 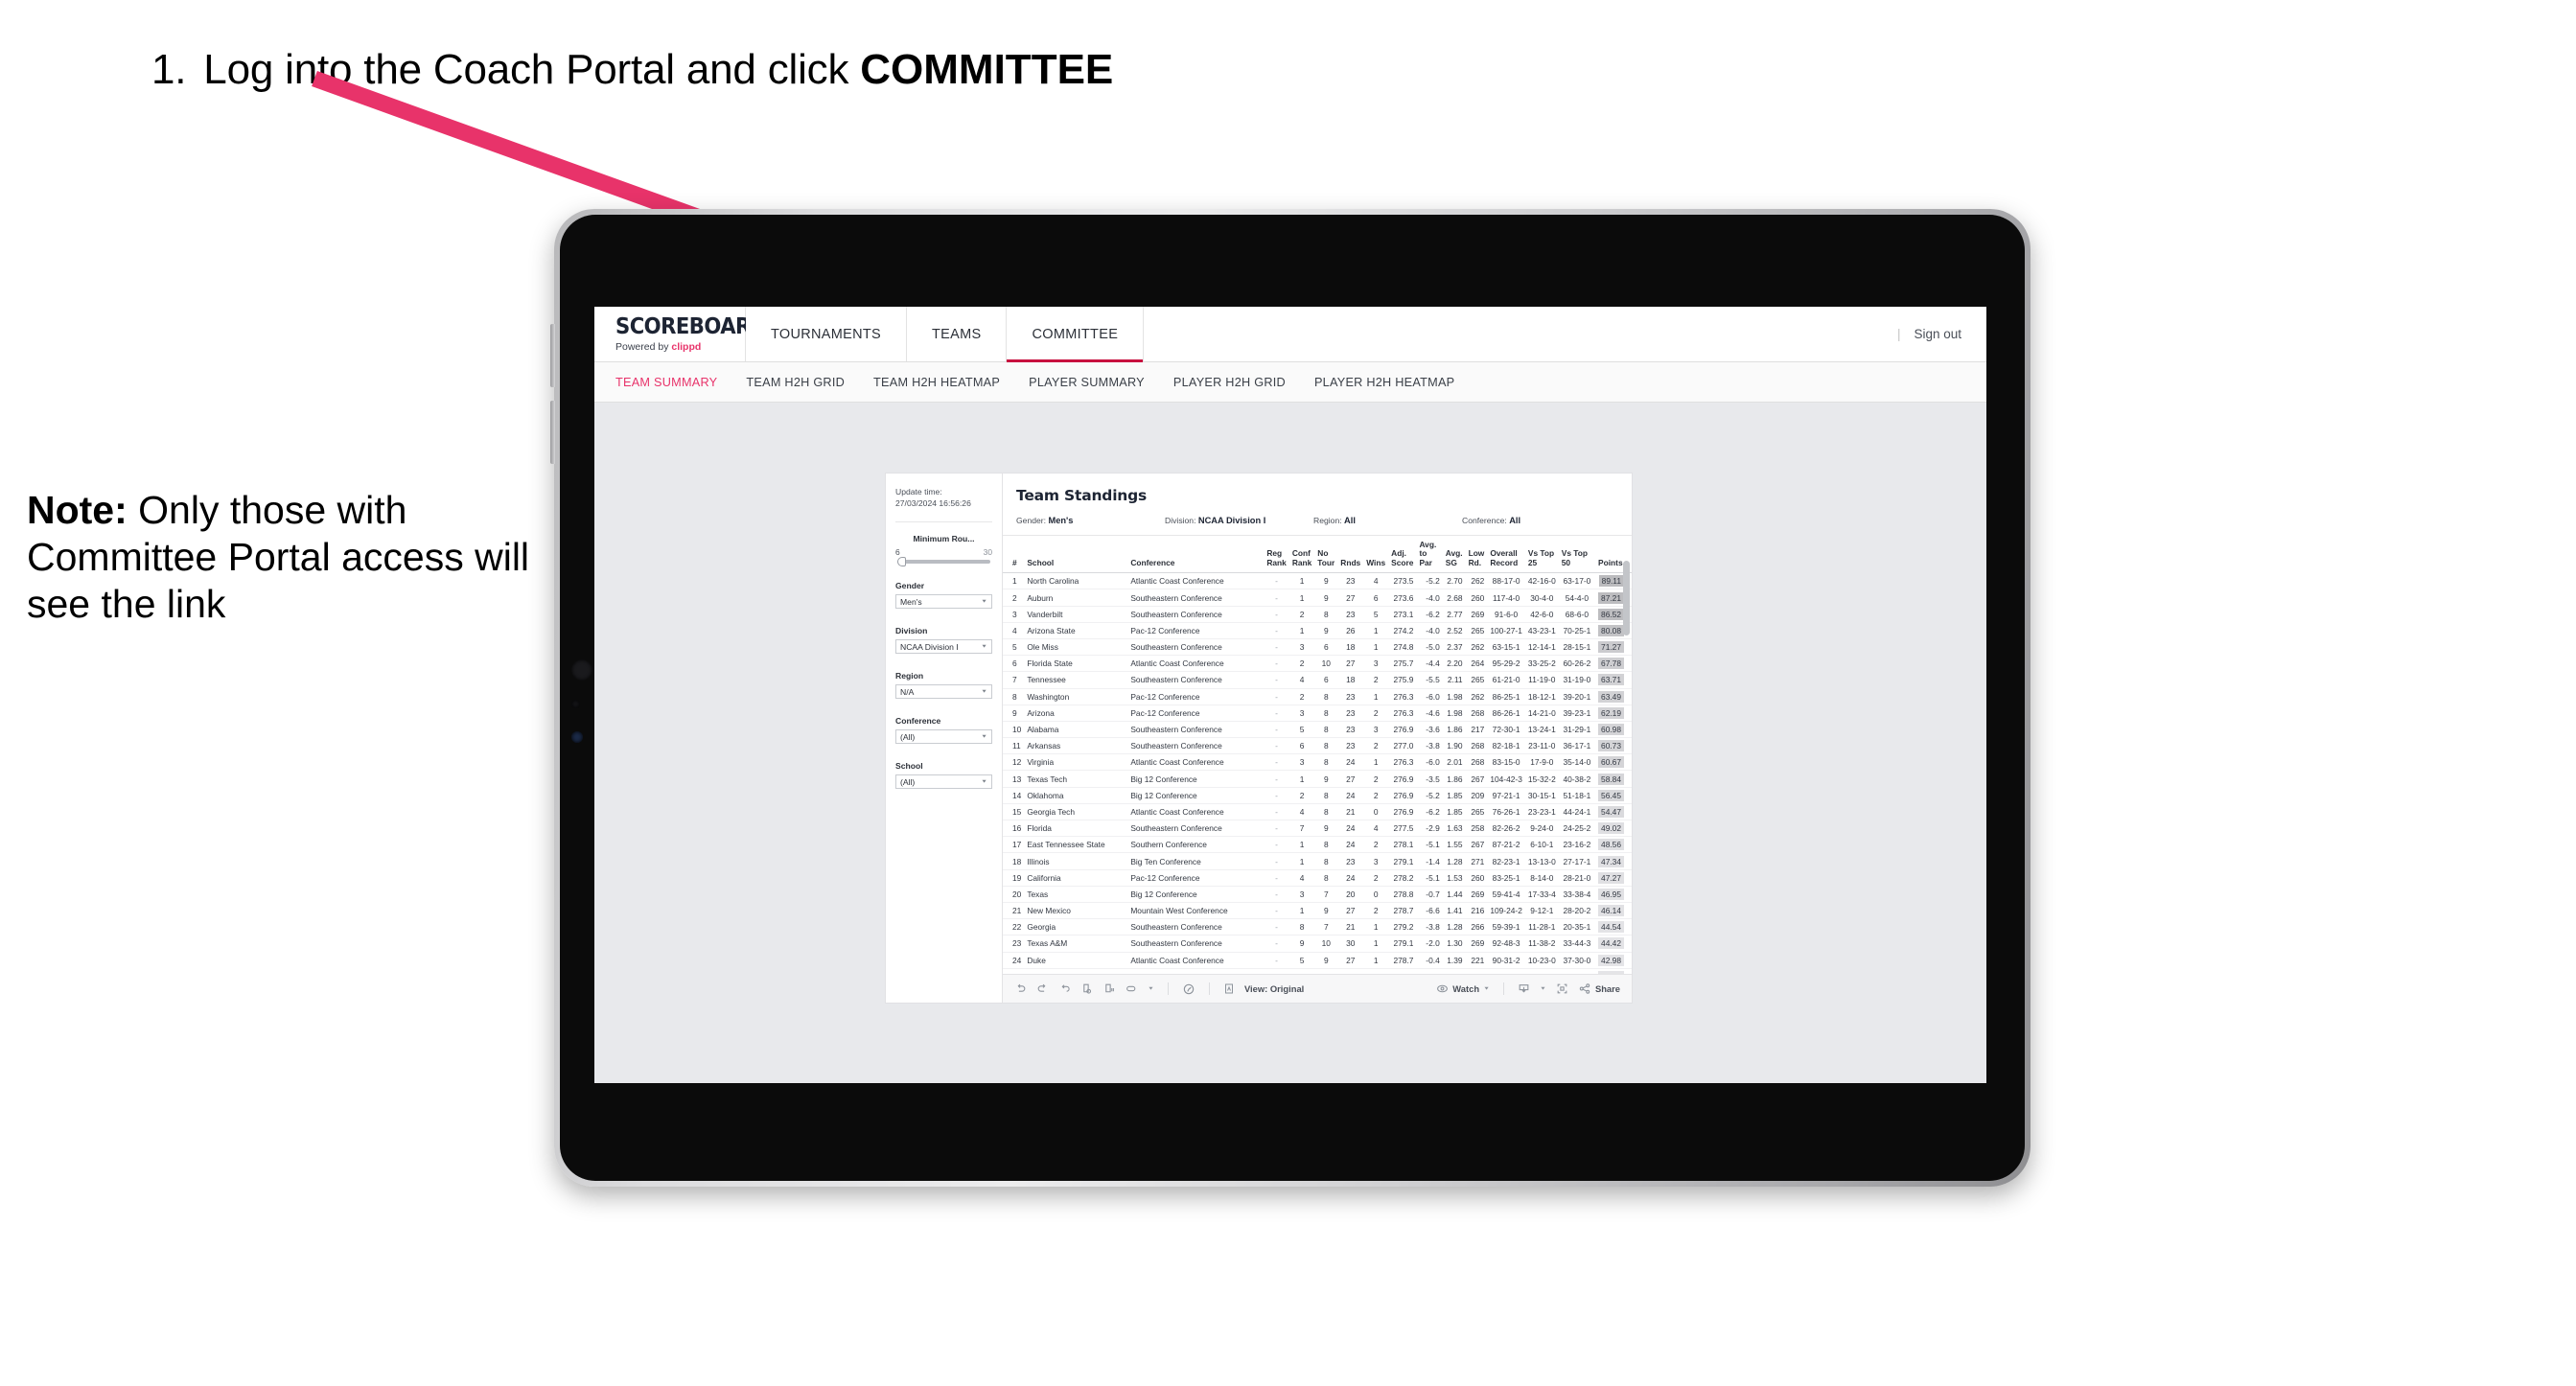 What do you see at coordinates (1562, 989) in the screenshot?
I see `fullscreen-icon` at bounding box center [1562, 989].